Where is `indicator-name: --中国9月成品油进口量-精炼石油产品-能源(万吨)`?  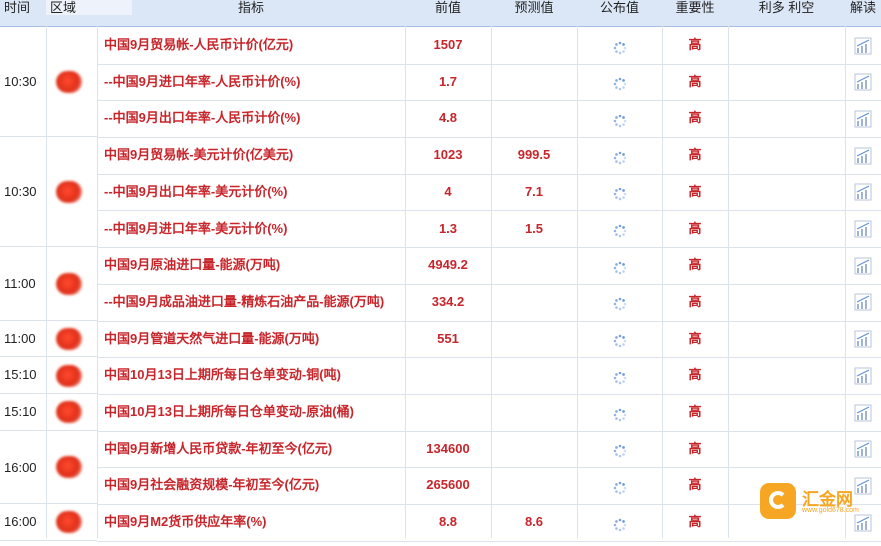
indicator-name: --中国9月成品油进口量-精炼石油产品-能源(万吨) is located at coordinates (251, 302).